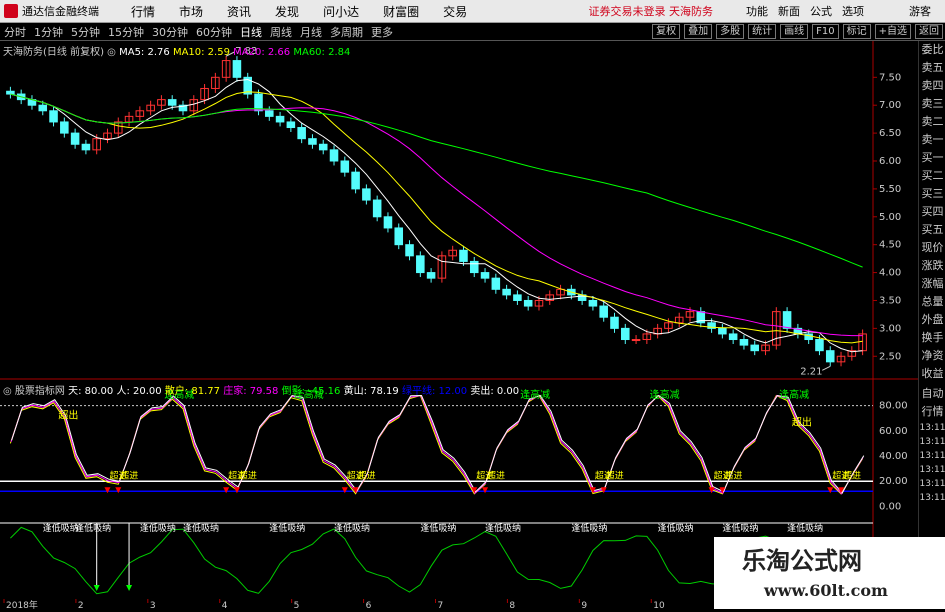 The image size is (945, 612). I want to click on menu-item-wealth: 财富圈, so click(401, 11).